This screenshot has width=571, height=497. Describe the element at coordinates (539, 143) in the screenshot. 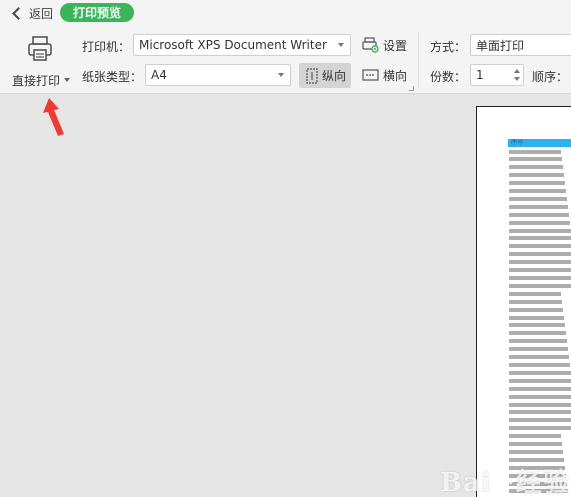

I see `sheet-header-row: 序号` at that location.